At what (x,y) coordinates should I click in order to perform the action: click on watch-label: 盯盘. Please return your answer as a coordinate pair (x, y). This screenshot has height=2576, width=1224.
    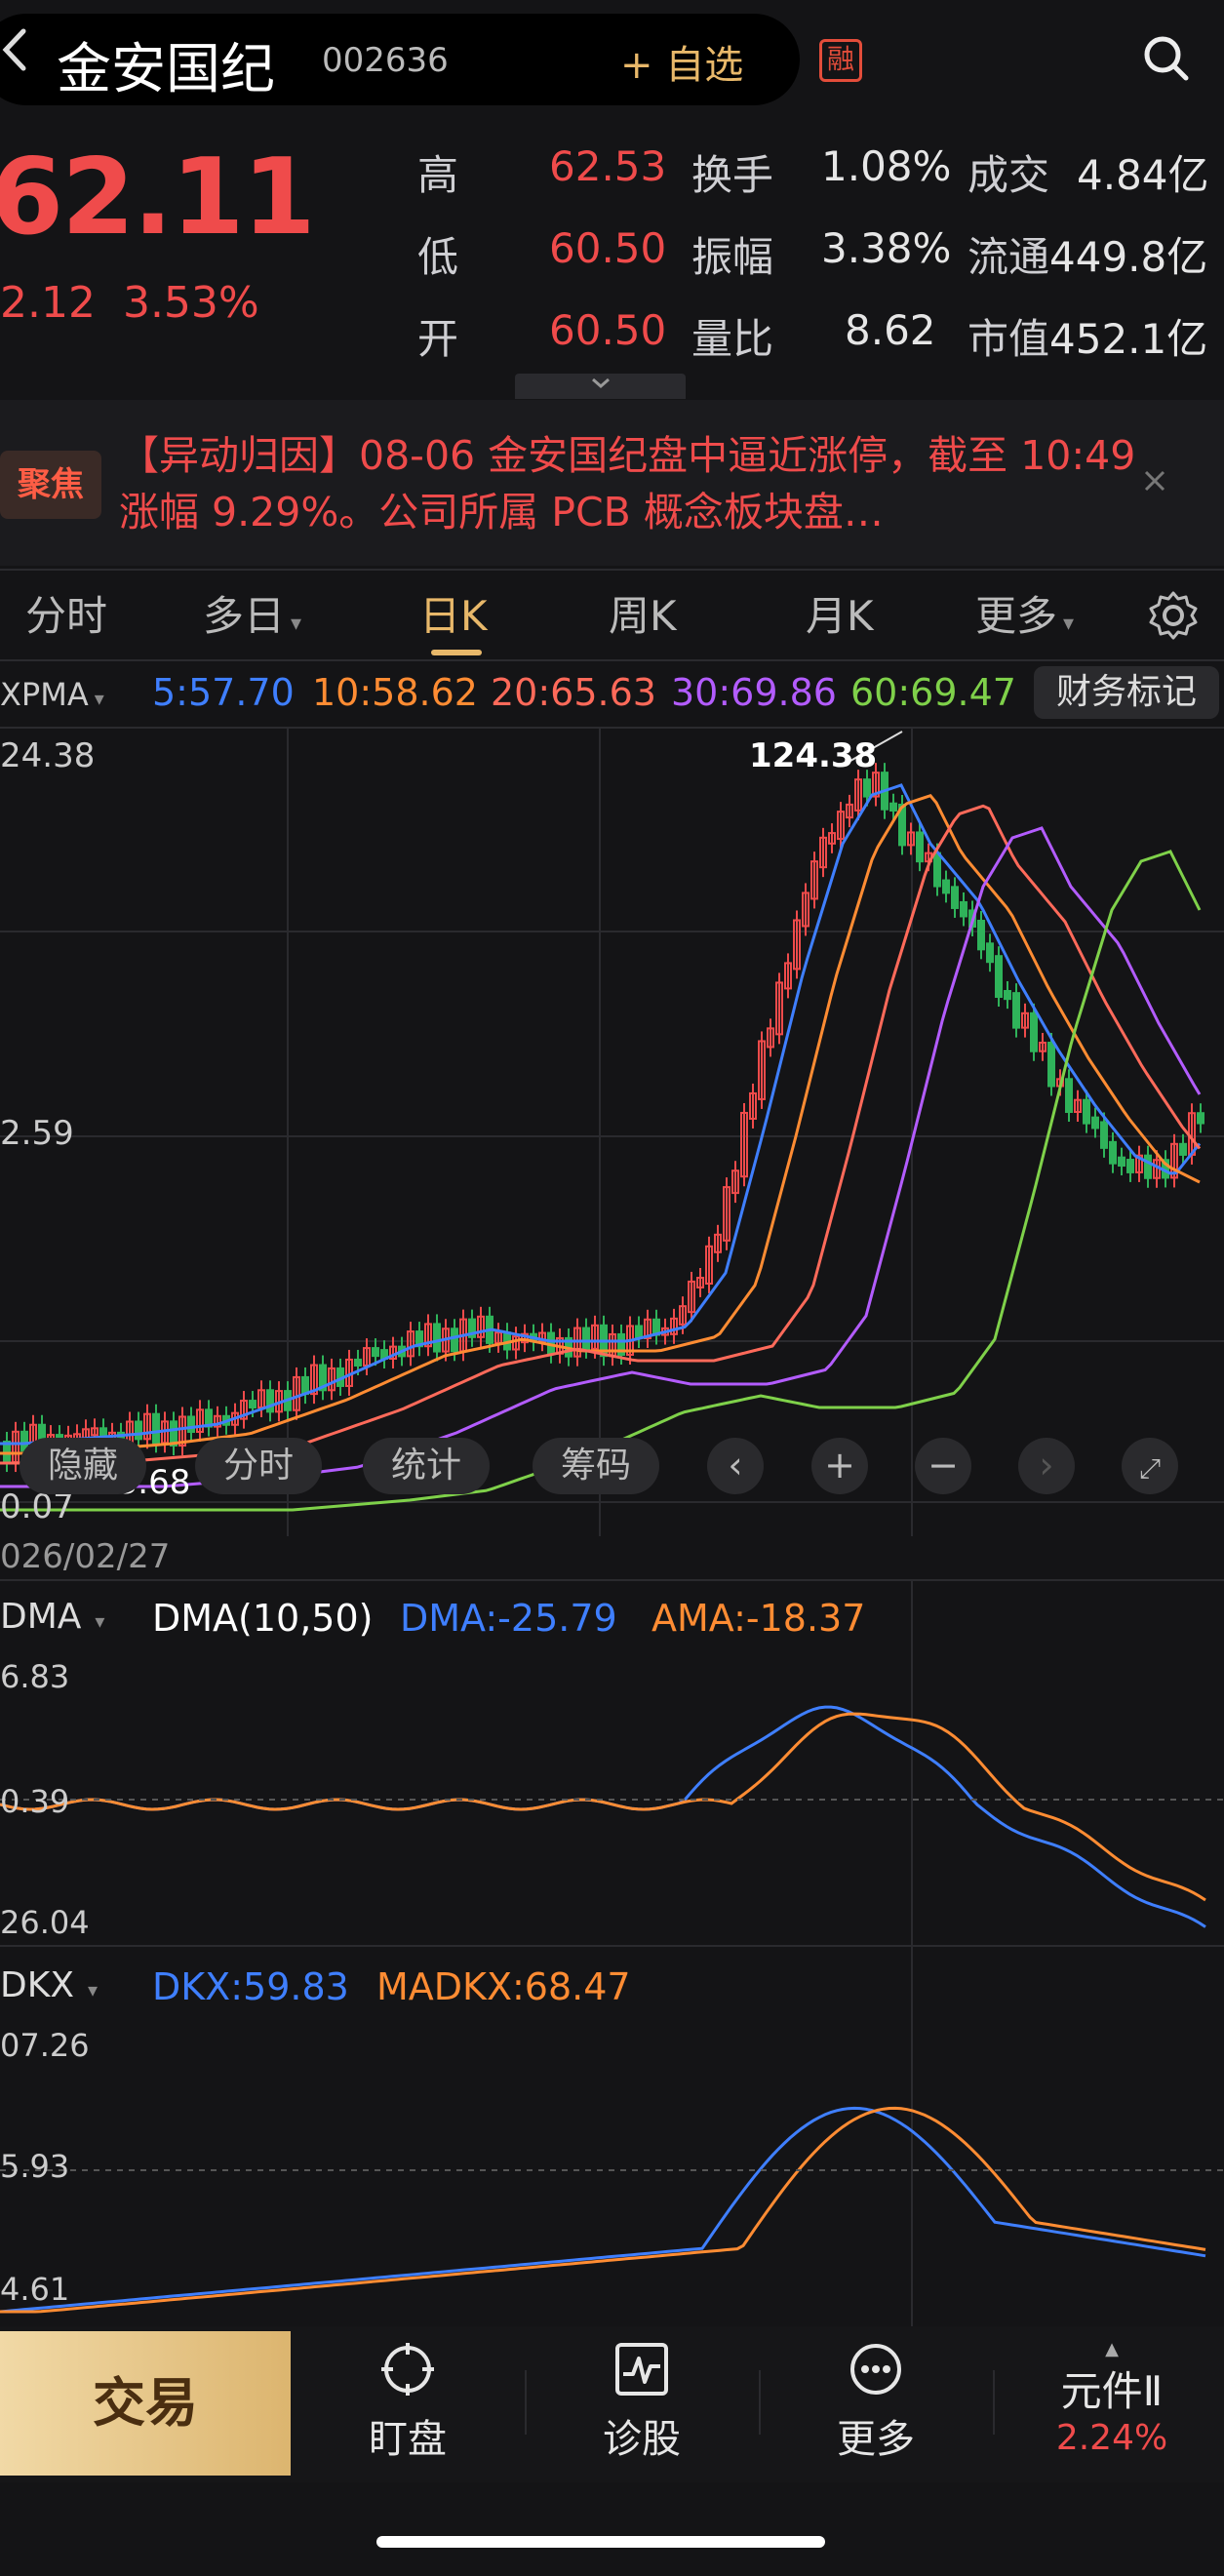
    Looking at the image, I should click on (408, 2439).